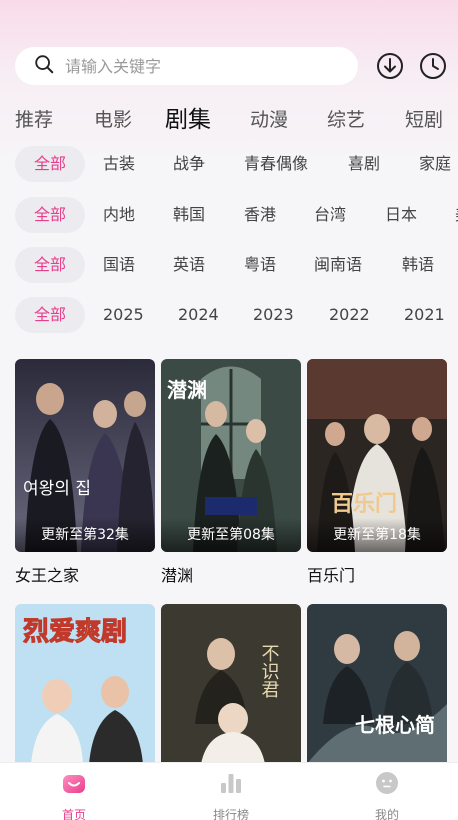 The height and width of the screenshot is (820, 458). Describe the element at coordinates (276, 164) in the screenshot. I see `filter-chip: 青春偶像` at that location.